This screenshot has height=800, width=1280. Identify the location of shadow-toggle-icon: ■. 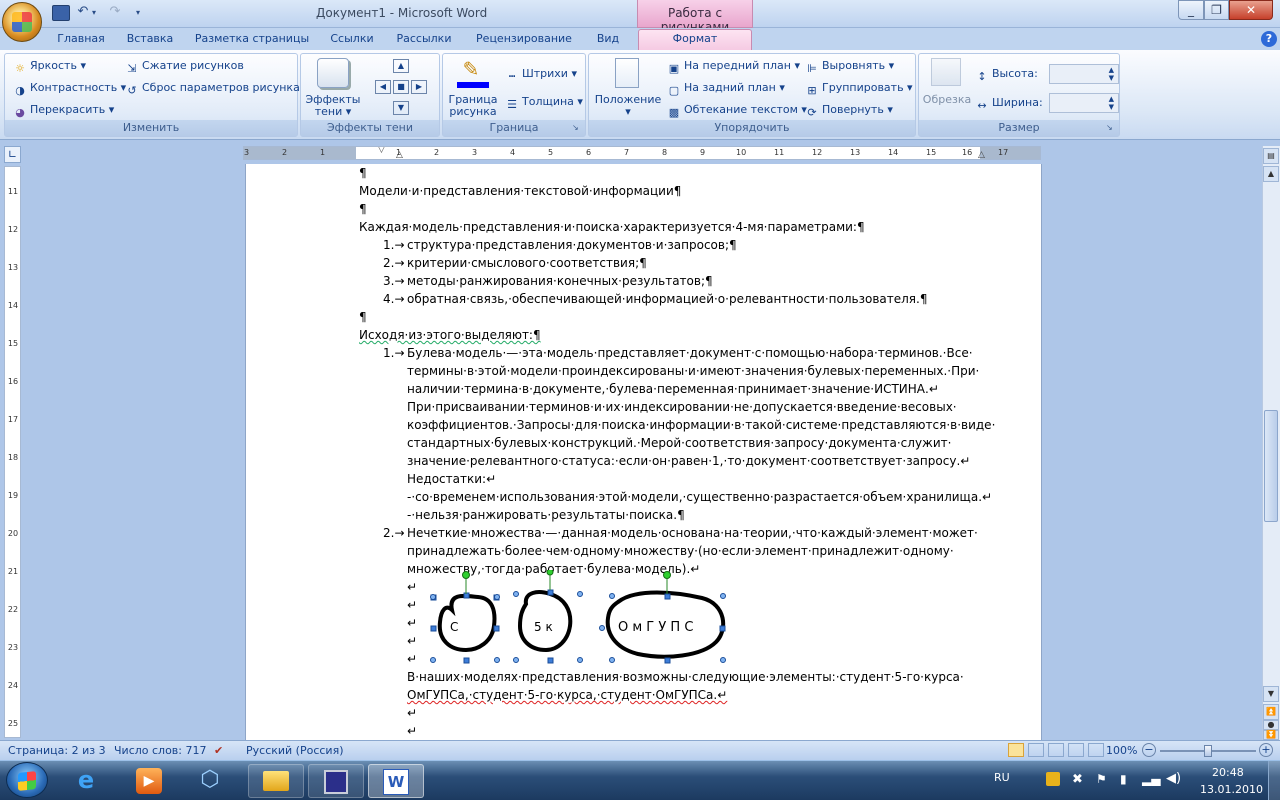
(401, 87).